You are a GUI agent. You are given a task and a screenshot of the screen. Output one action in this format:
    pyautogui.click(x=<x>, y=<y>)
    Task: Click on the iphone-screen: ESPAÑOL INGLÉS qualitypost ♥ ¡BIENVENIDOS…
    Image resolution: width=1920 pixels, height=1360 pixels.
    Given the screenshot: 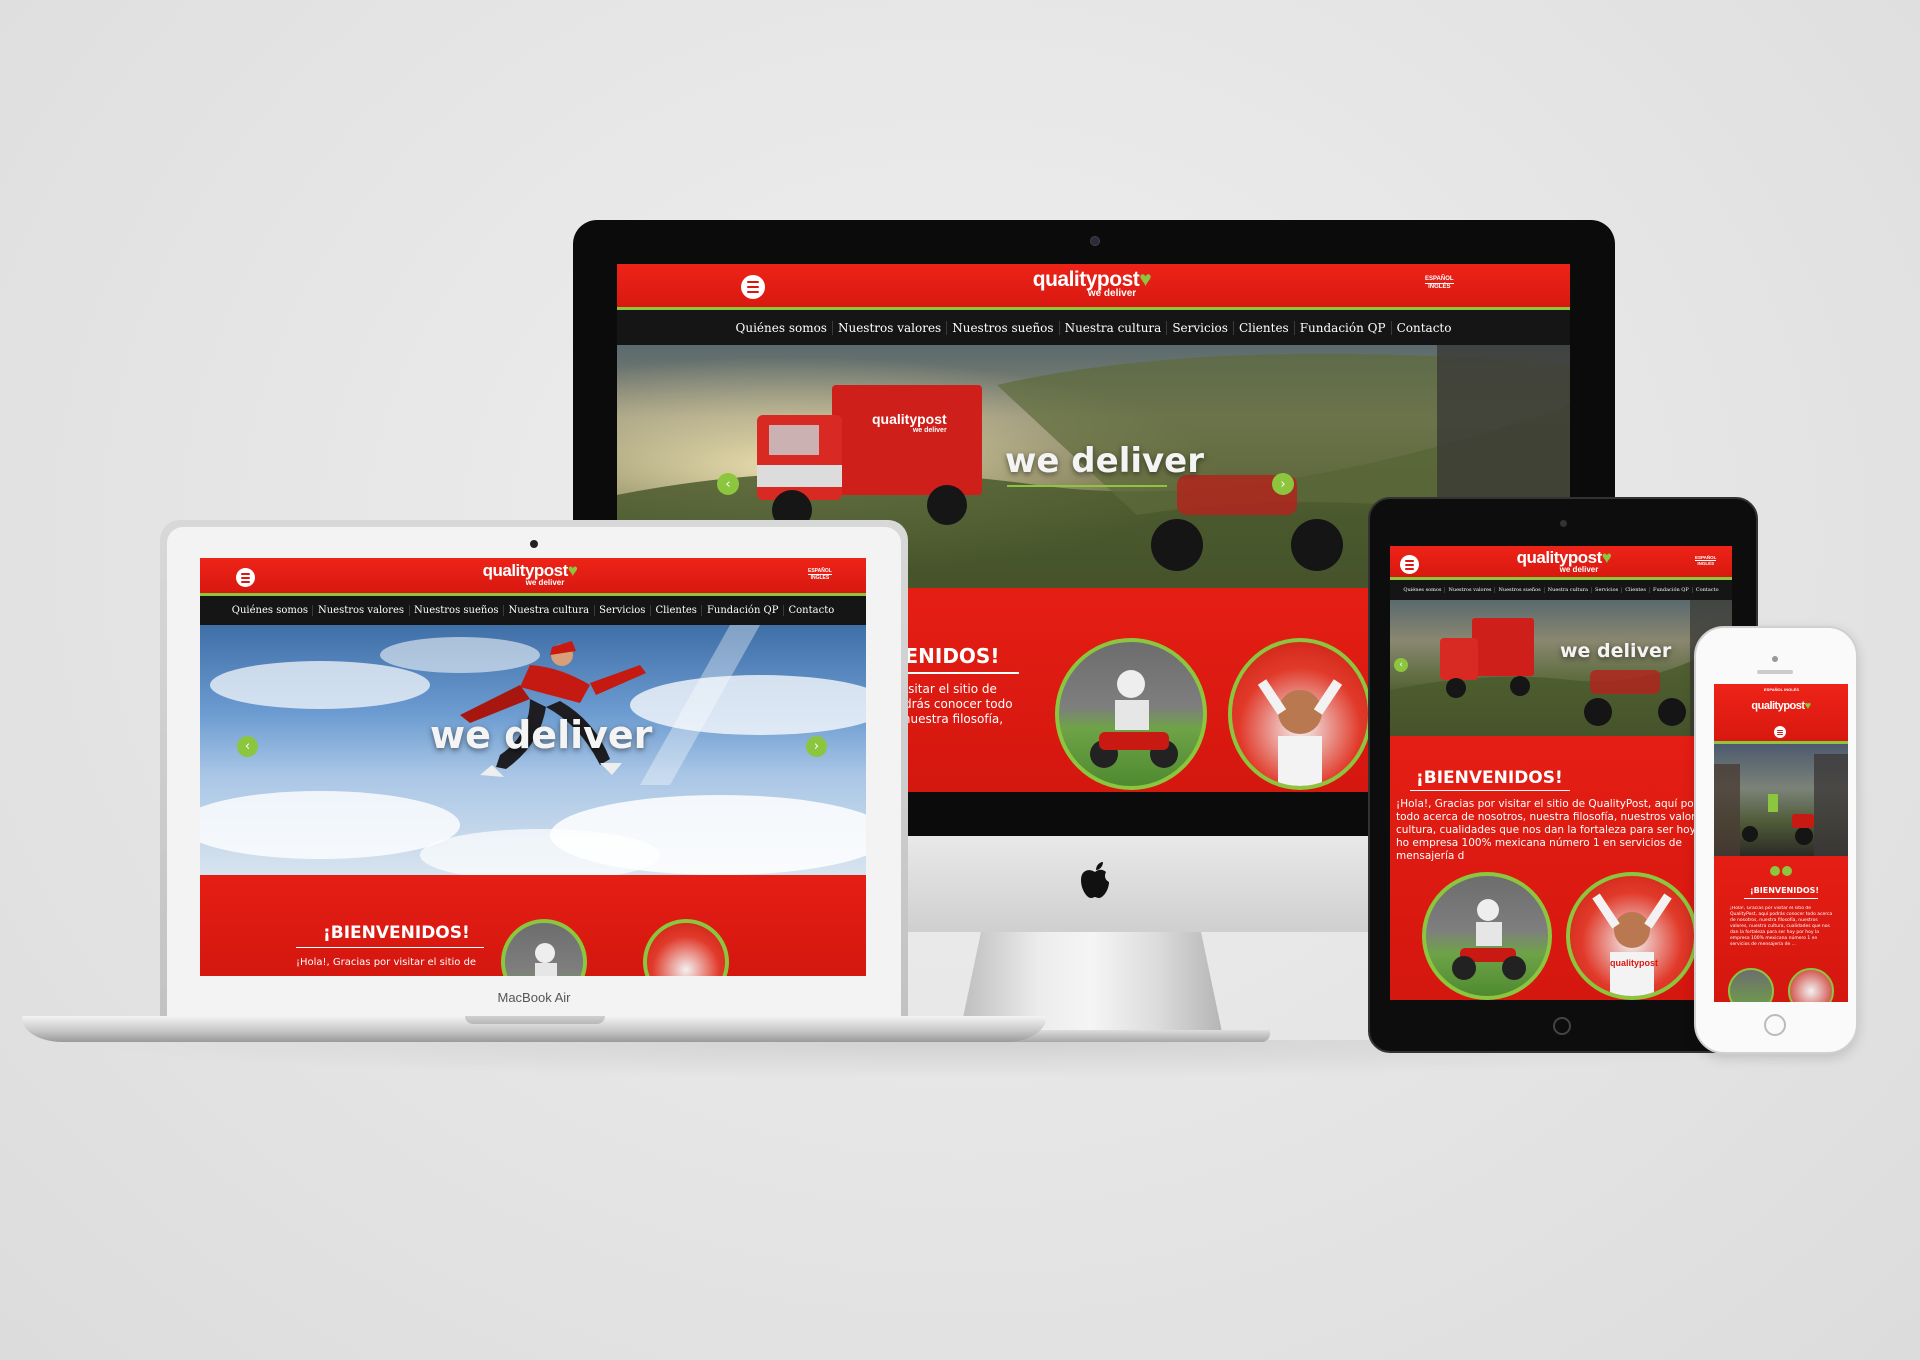 What is the action you would take?
    pyautogui.click(x=1781, y=843)
    